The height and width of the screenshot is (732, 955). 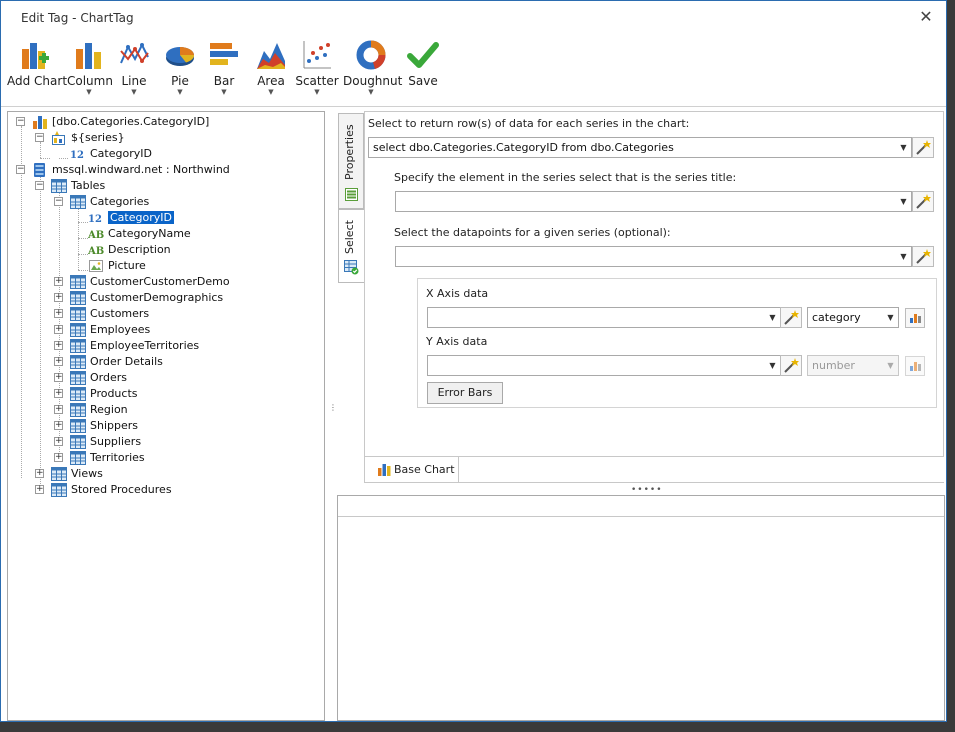 What do you see at coordinates (915, 318) in the screenshot?
I see `x-axis-format-button` at bounding box center [915, 318].